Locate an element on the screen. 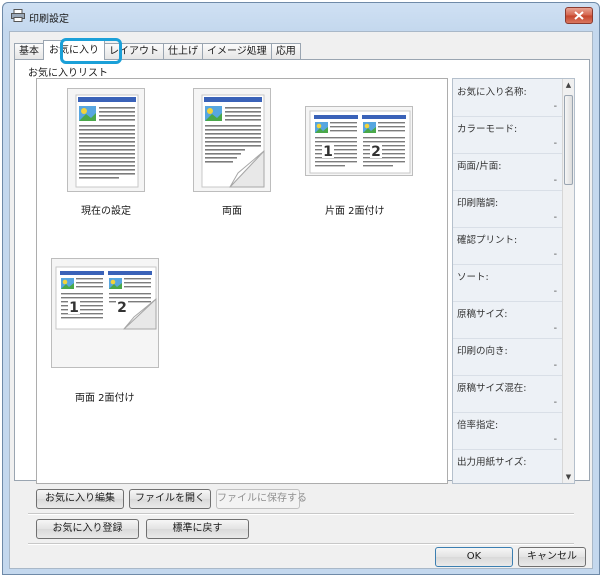 The image size is (602, 577). two-up-document-icon: 1 2 is located at coordinates (360, 142).